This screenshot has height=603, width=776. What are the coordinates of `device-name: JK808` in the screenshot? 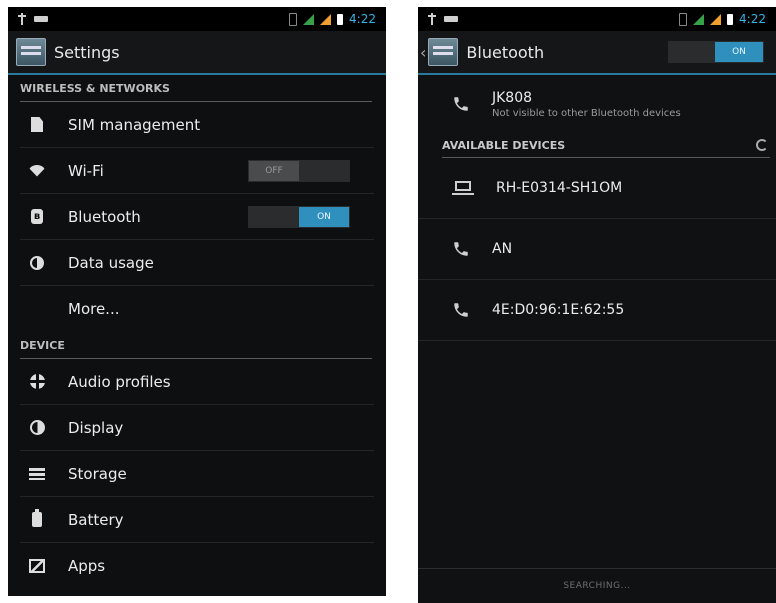 It's located at (512, 97).